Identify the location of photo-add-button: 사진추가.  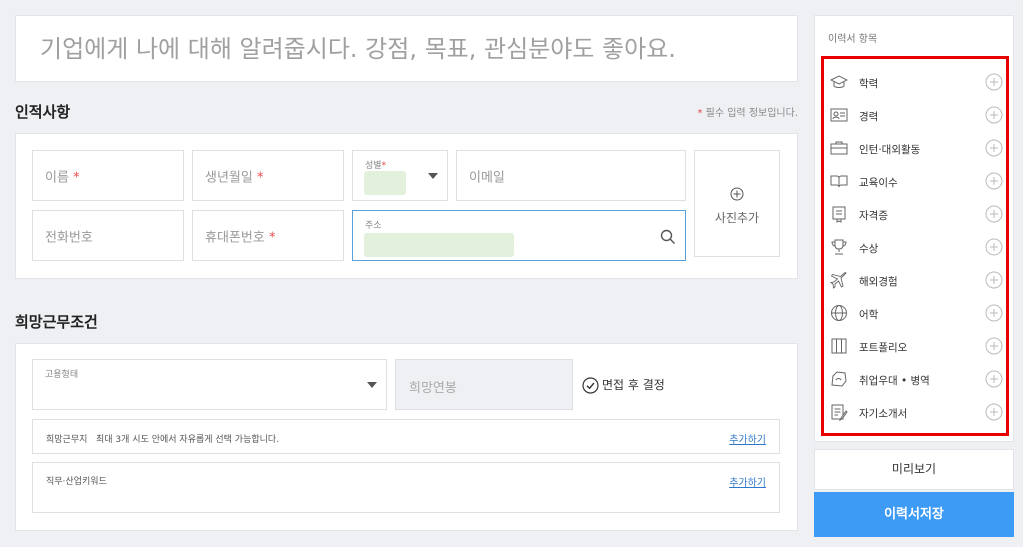
(737, 203).